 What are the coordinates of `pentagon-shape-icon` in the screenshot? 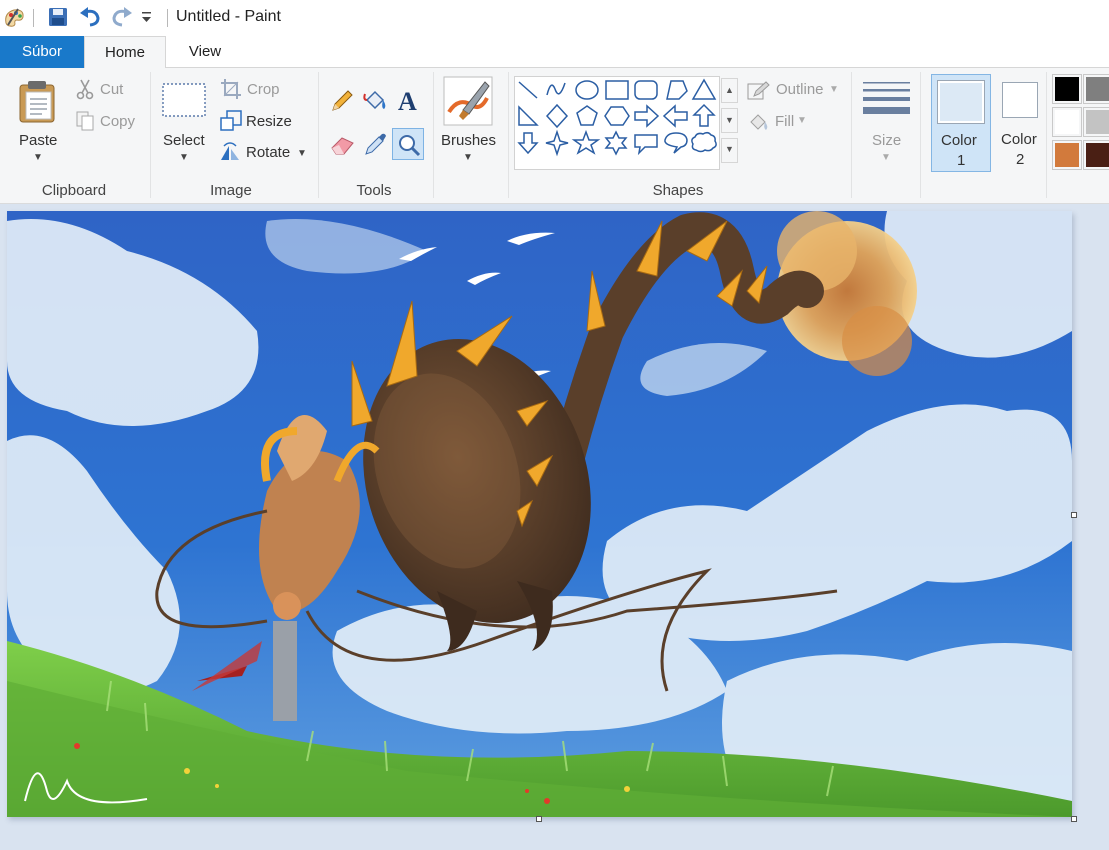 It's located at (587, 115).